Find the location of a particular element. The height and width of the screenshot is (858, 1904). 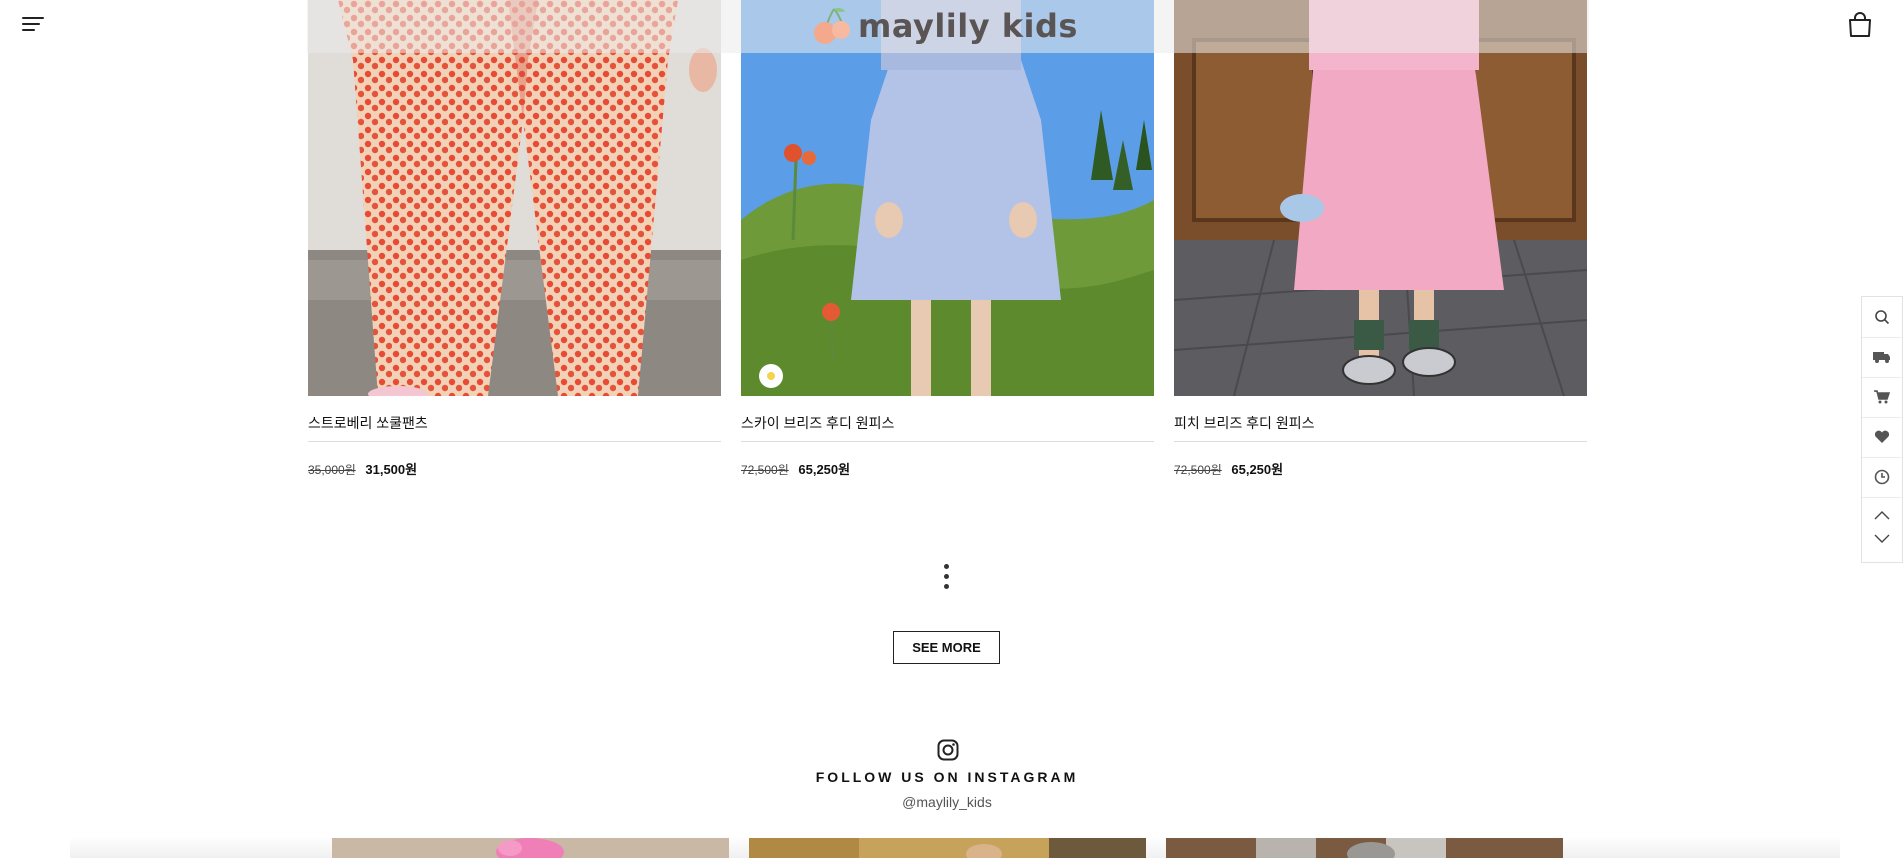

cart-icon is located at coordinates (1882, 397).